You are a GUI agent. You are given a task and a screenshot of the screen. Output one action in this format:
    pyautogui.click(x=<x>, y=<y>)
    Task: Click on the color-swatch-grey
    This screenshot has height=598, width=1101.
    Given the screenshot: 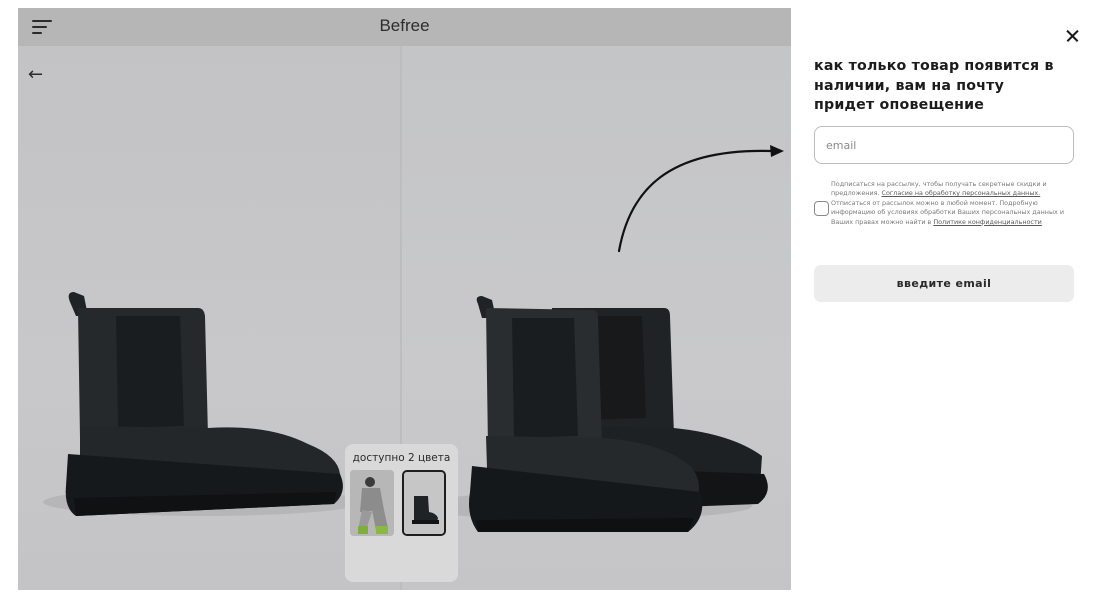 What is the action you would take?
    pyautogui.click(x=372, y=503)
    